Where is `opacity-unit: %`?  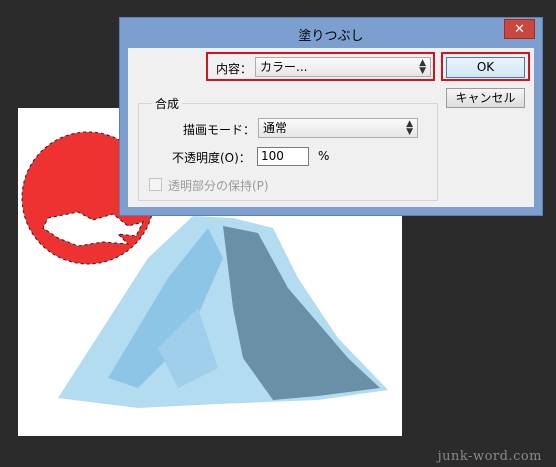 opacity-unit: % is located at coordinates (324, 156).